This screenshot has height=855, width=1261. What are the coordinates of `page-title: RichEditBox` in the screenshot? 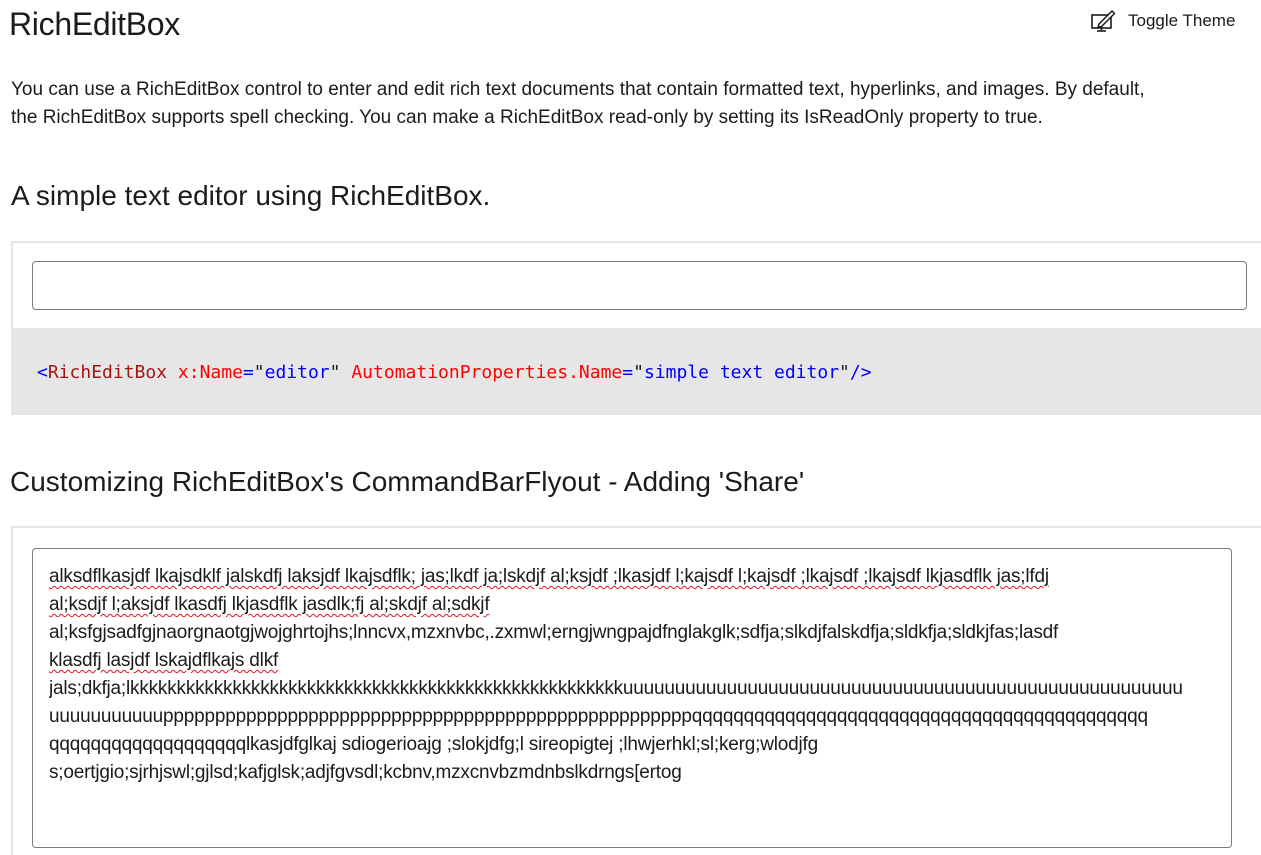 It's located at (94, 24).